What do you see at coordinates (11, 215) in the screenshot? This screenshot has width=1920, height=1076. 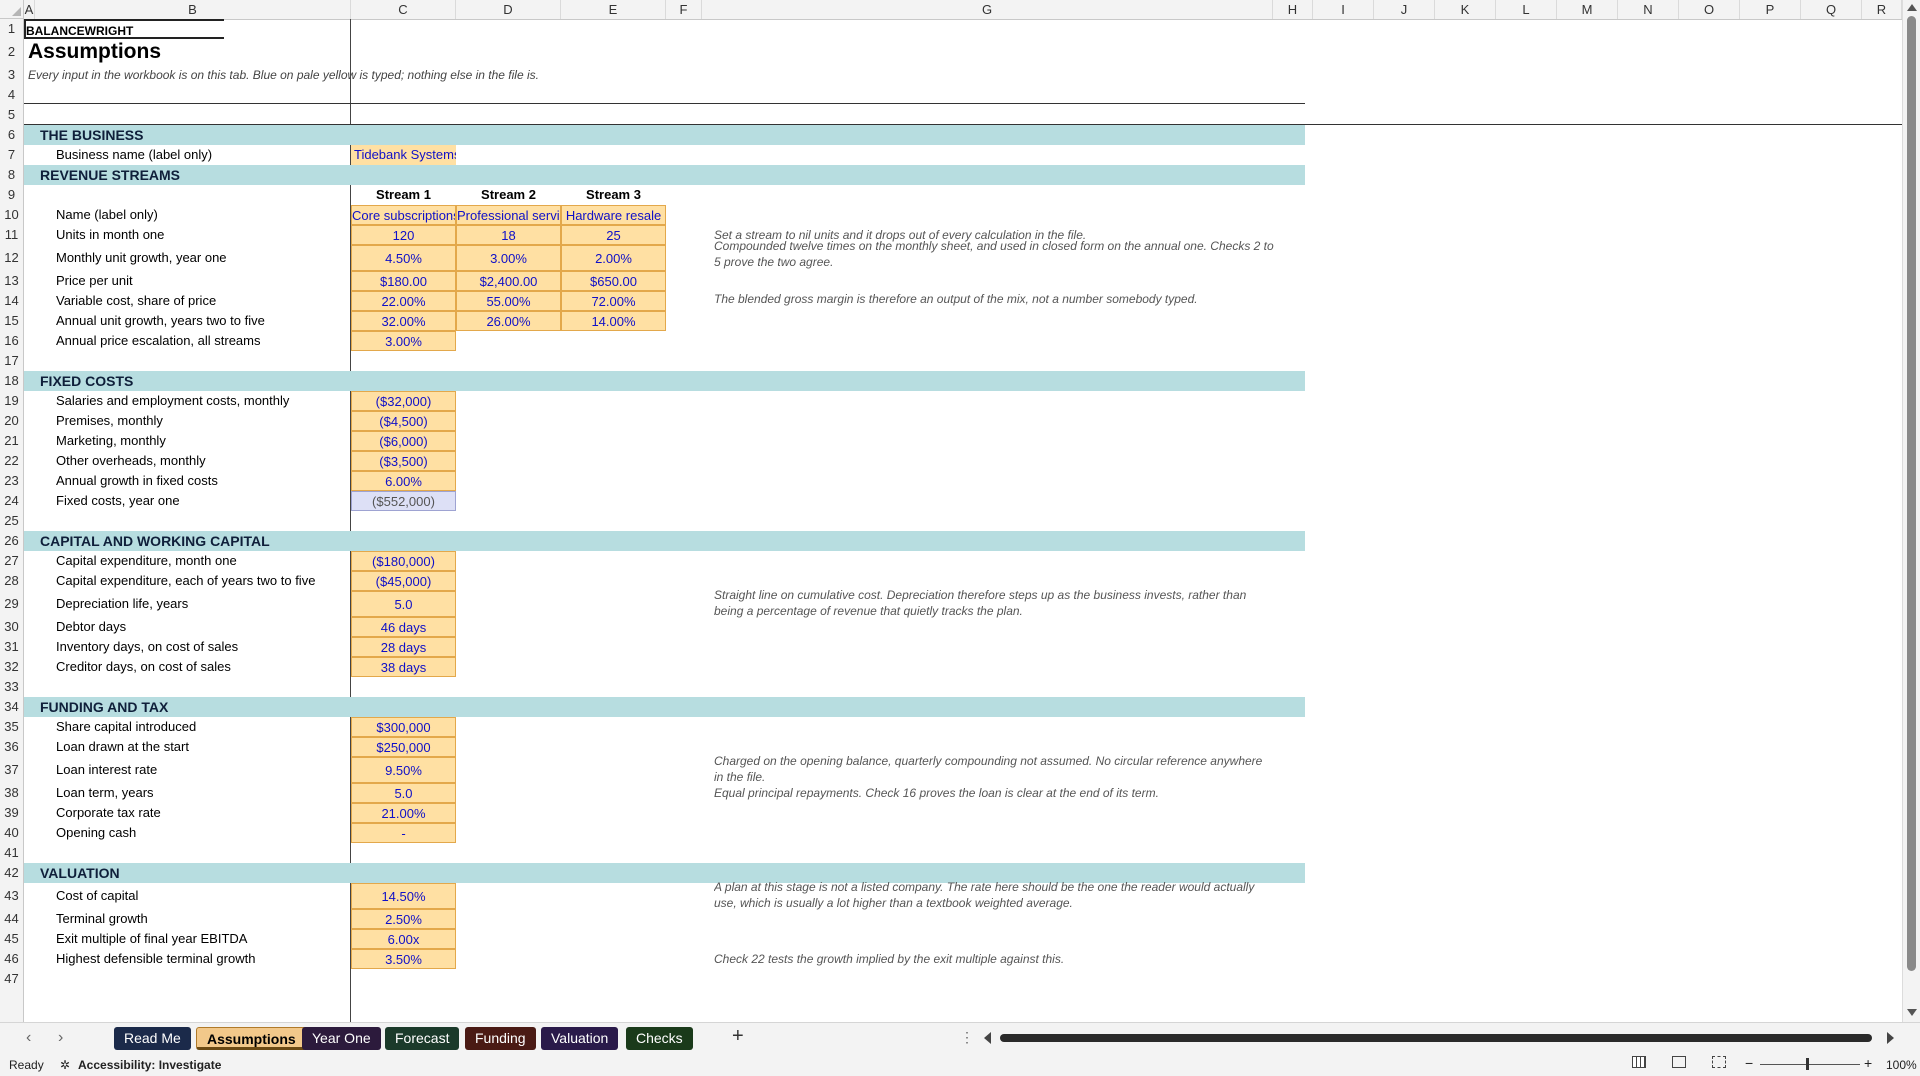 I see `row-header-10: 10` at bounding box center [11, 215].